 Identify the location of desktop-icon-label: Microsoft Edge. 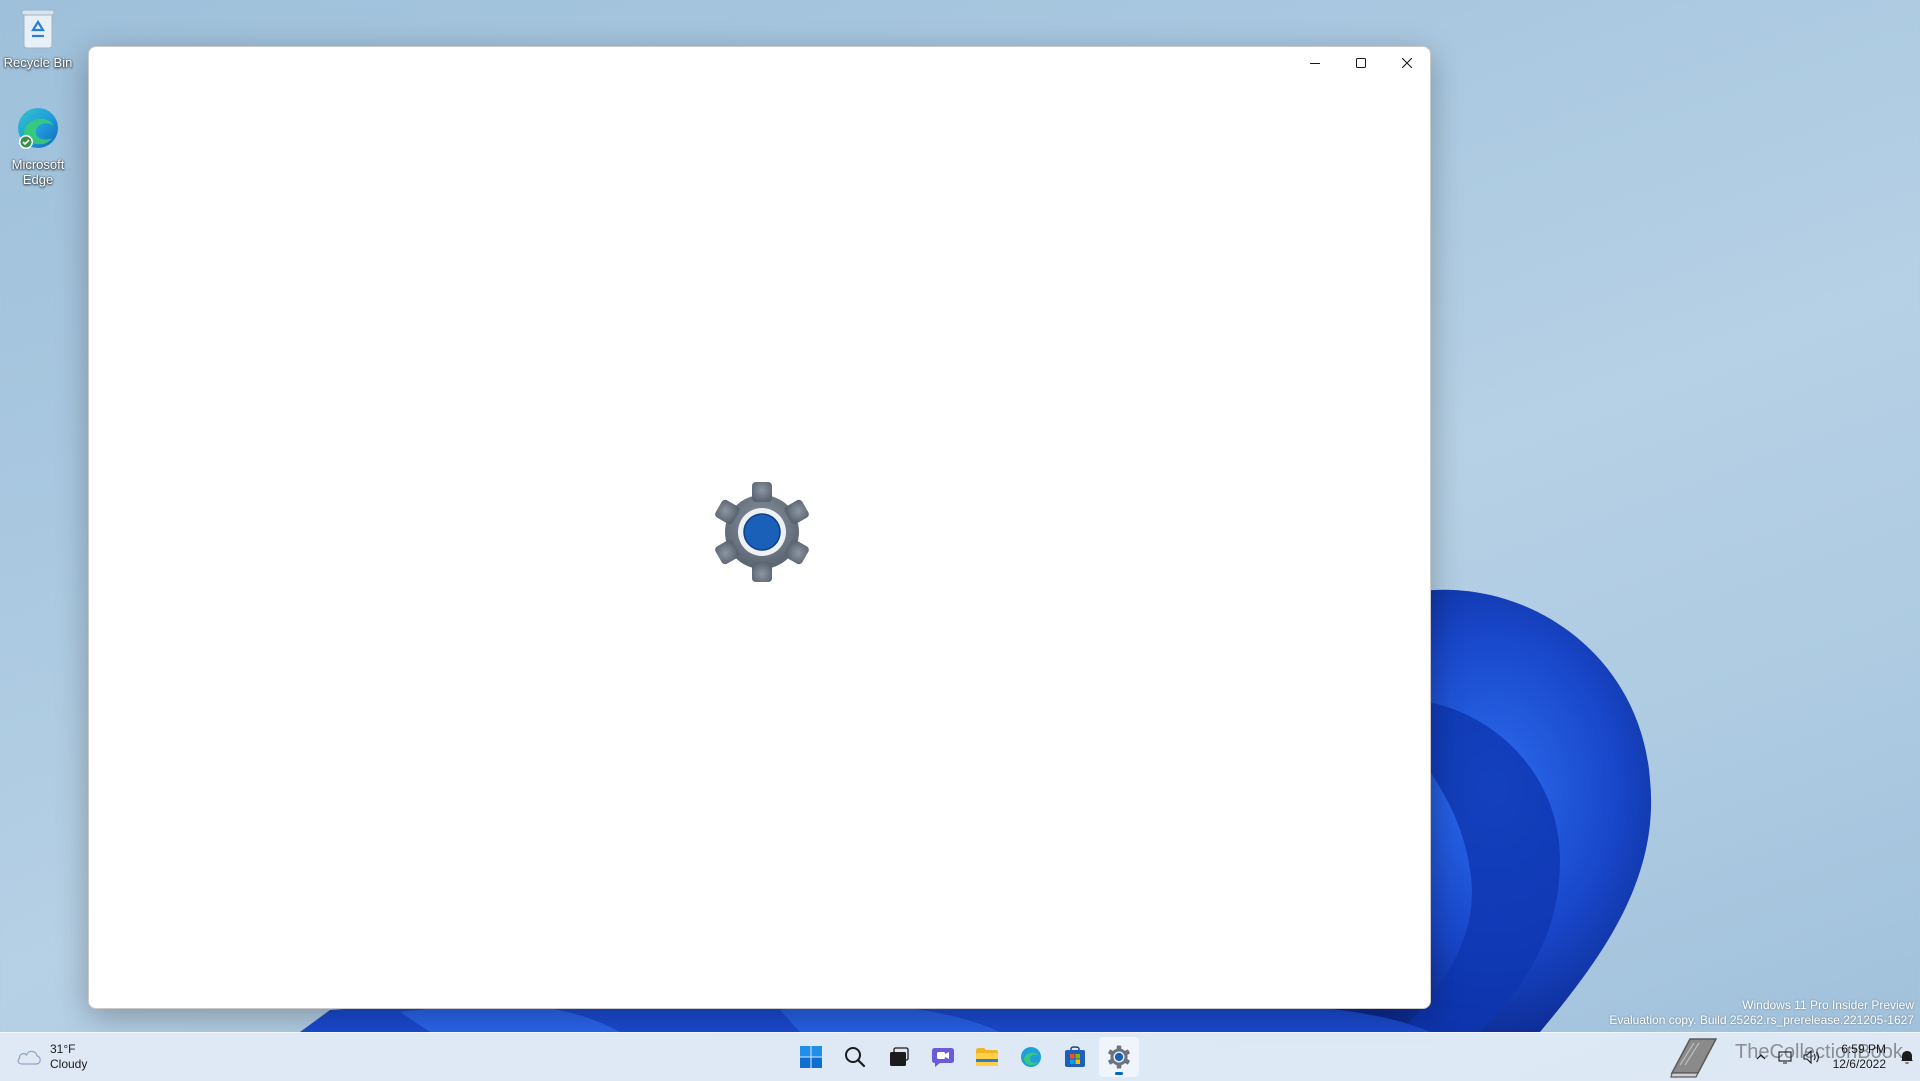
(38, 172).